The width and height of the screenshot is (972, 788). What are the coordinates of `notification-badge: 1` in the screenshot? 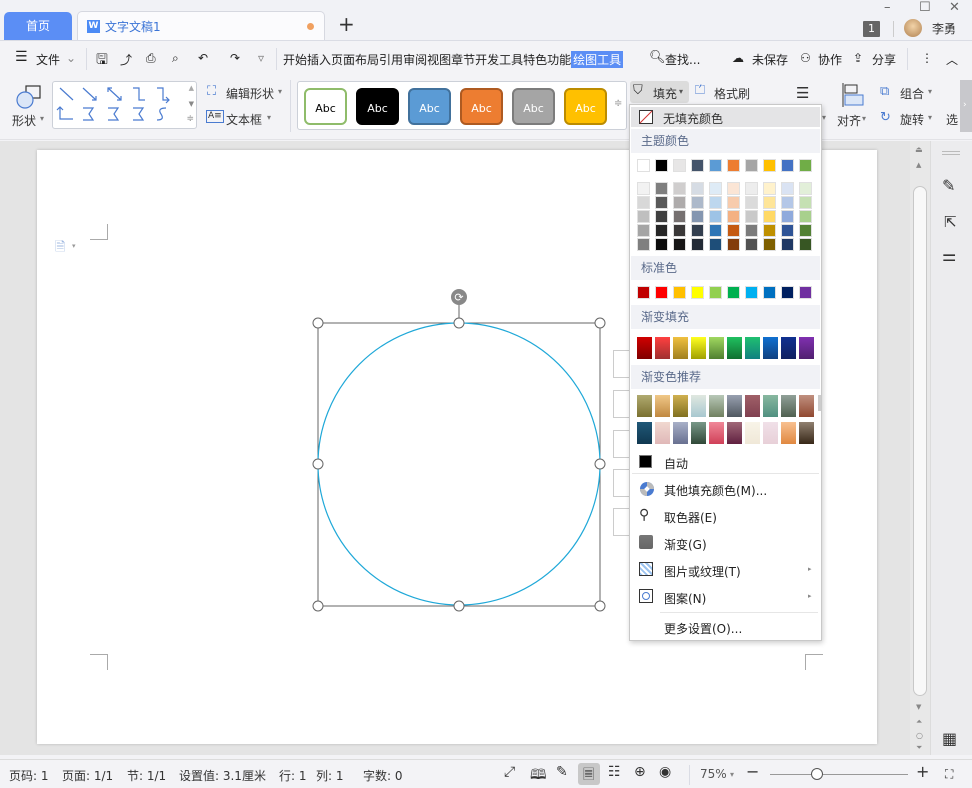 It's located at (871, 29).